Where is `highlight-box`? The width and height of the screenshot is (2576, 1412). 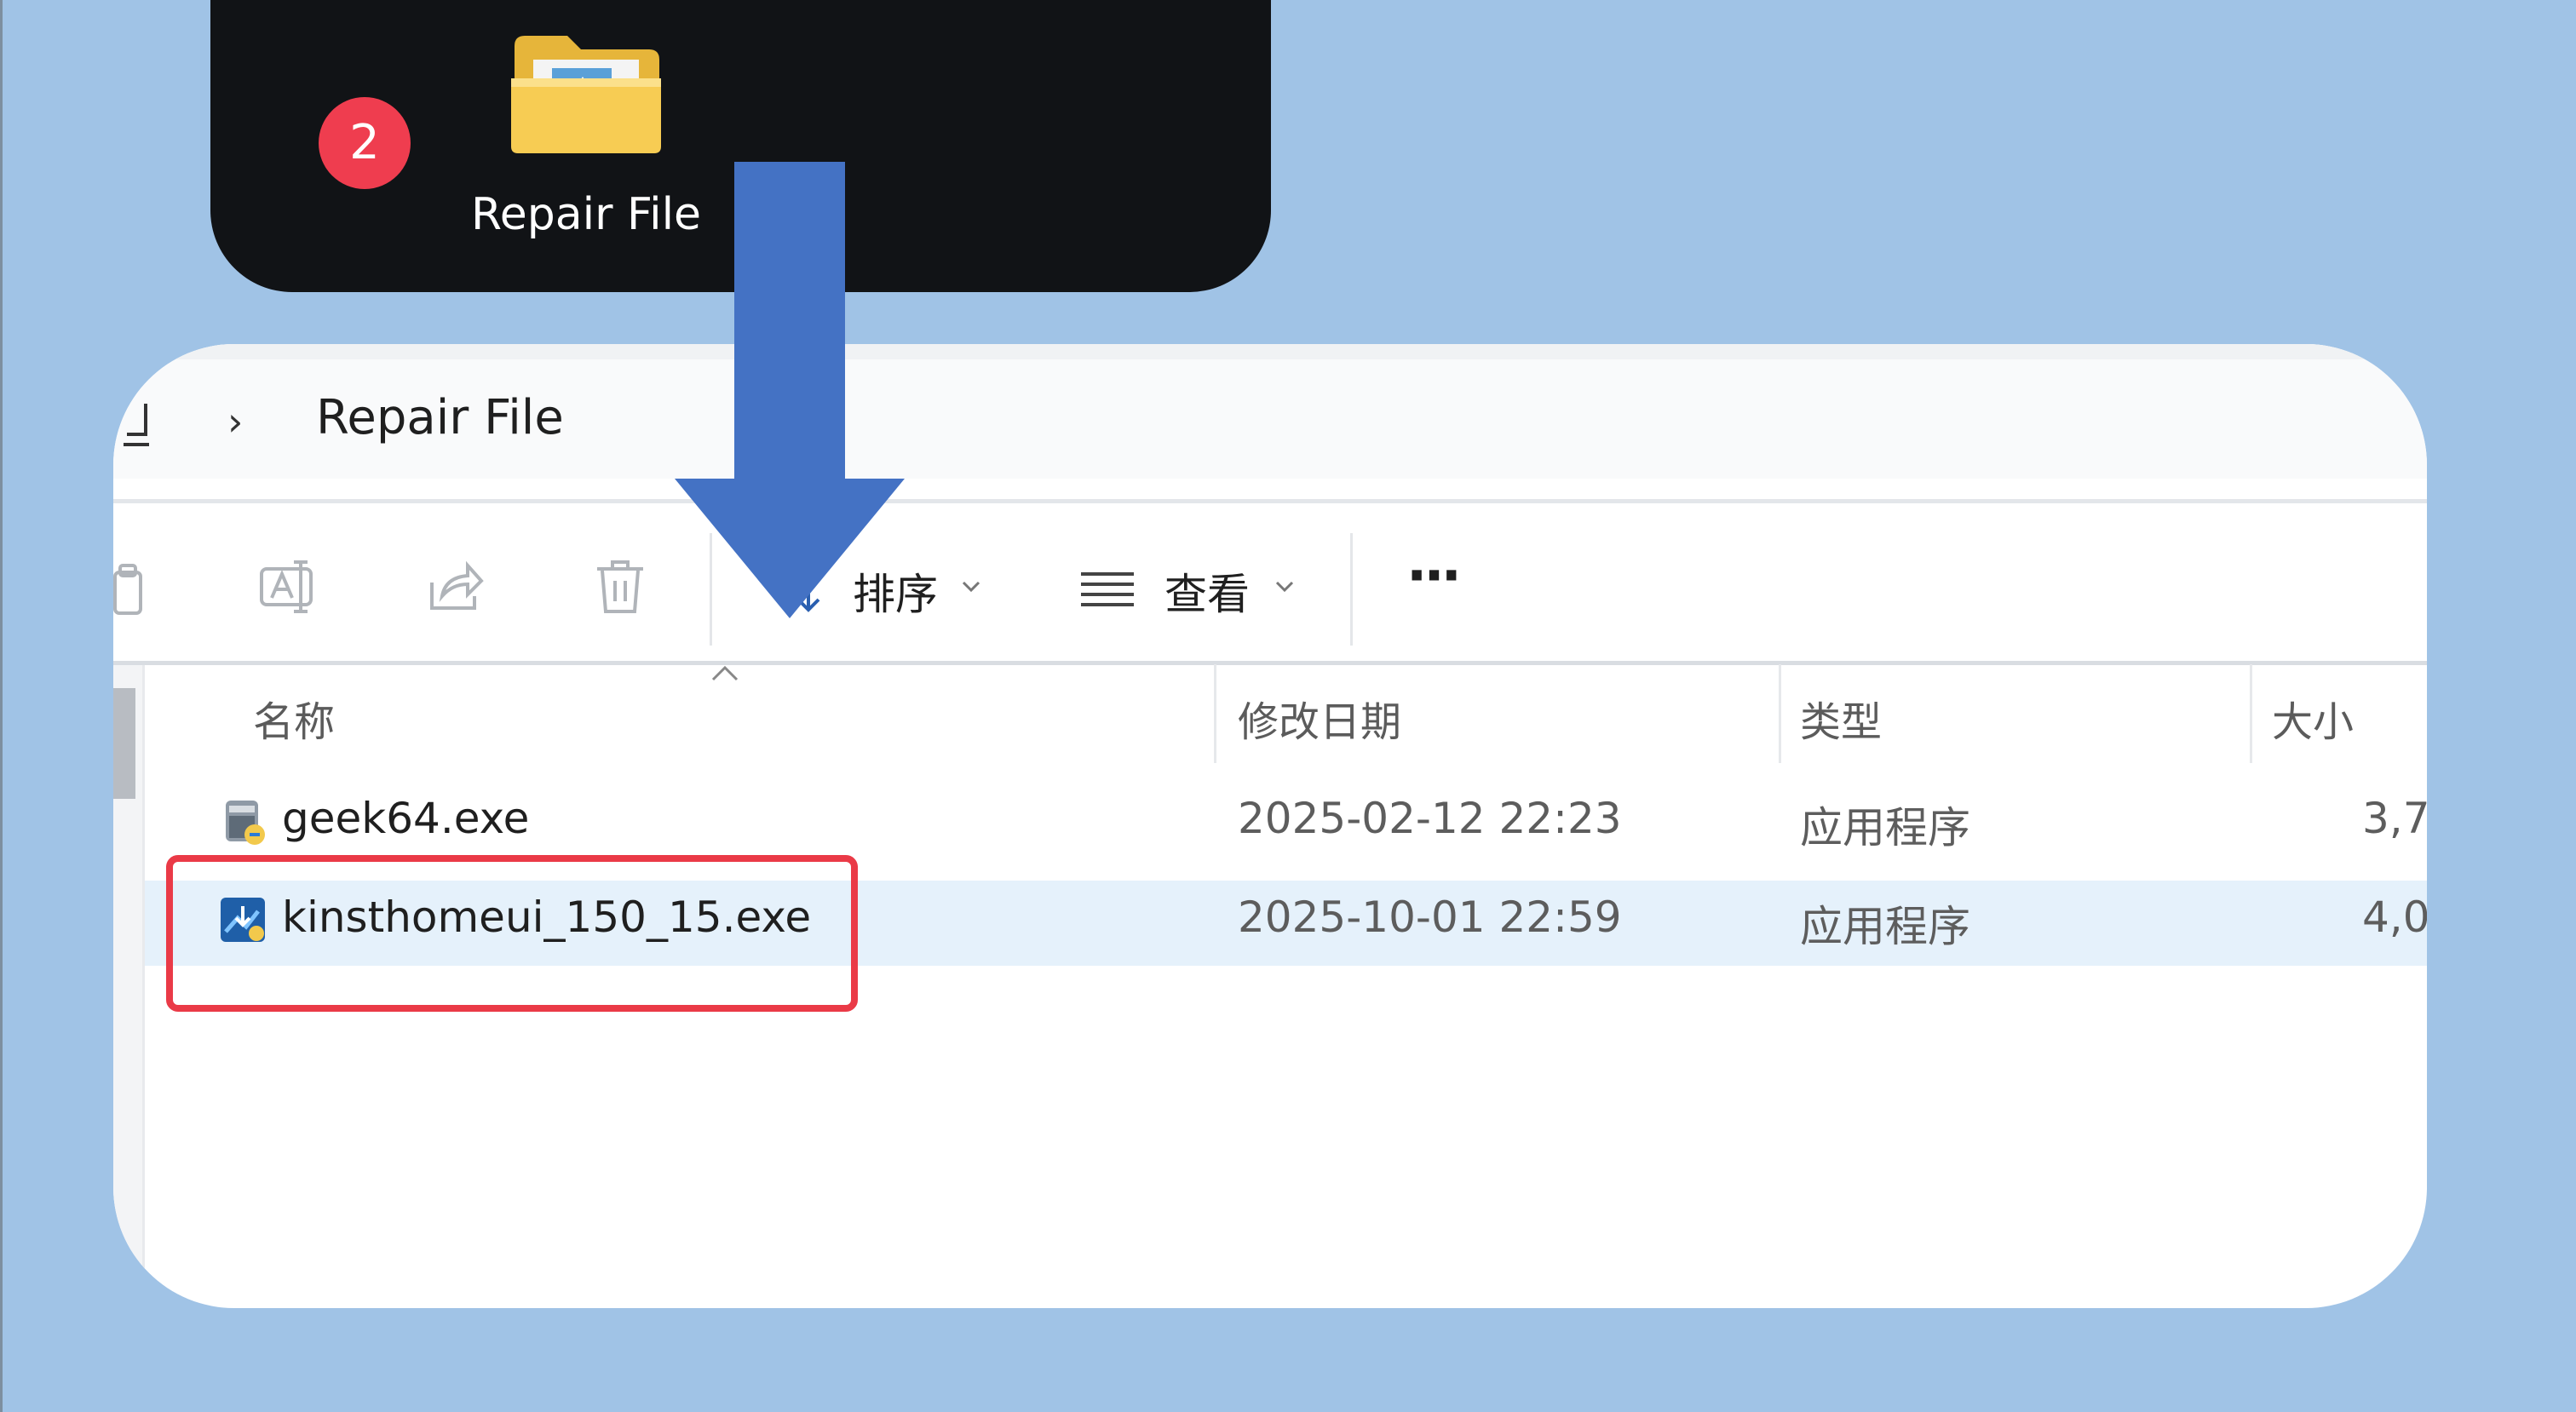 highlight-box is located at coordinates (512, 934).